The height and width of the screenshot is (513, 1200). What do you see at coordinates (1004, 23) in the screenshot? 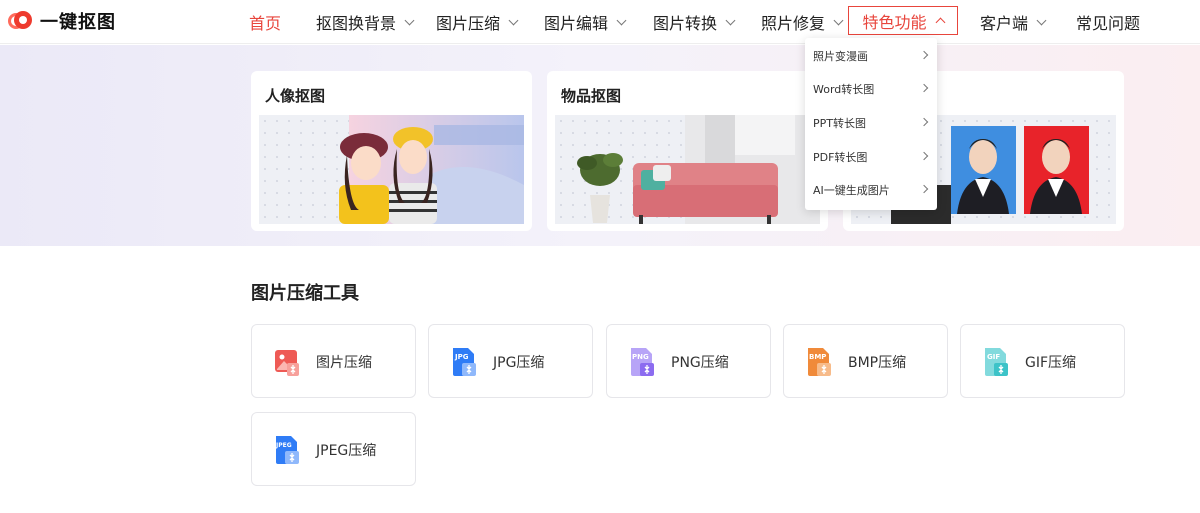
I see `nav-label: 客户端` at bounding box center [1004, 23].